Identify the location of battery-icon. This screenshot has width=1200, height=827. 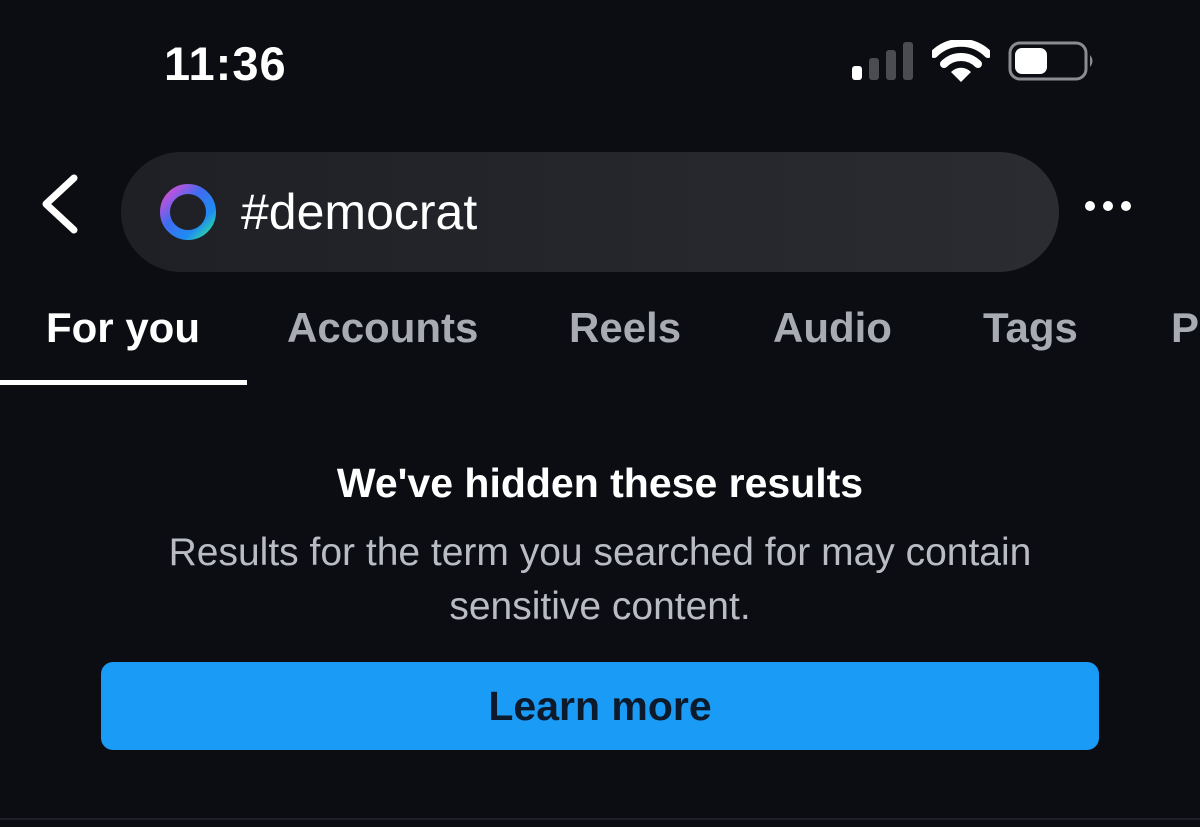
(1050, 61).